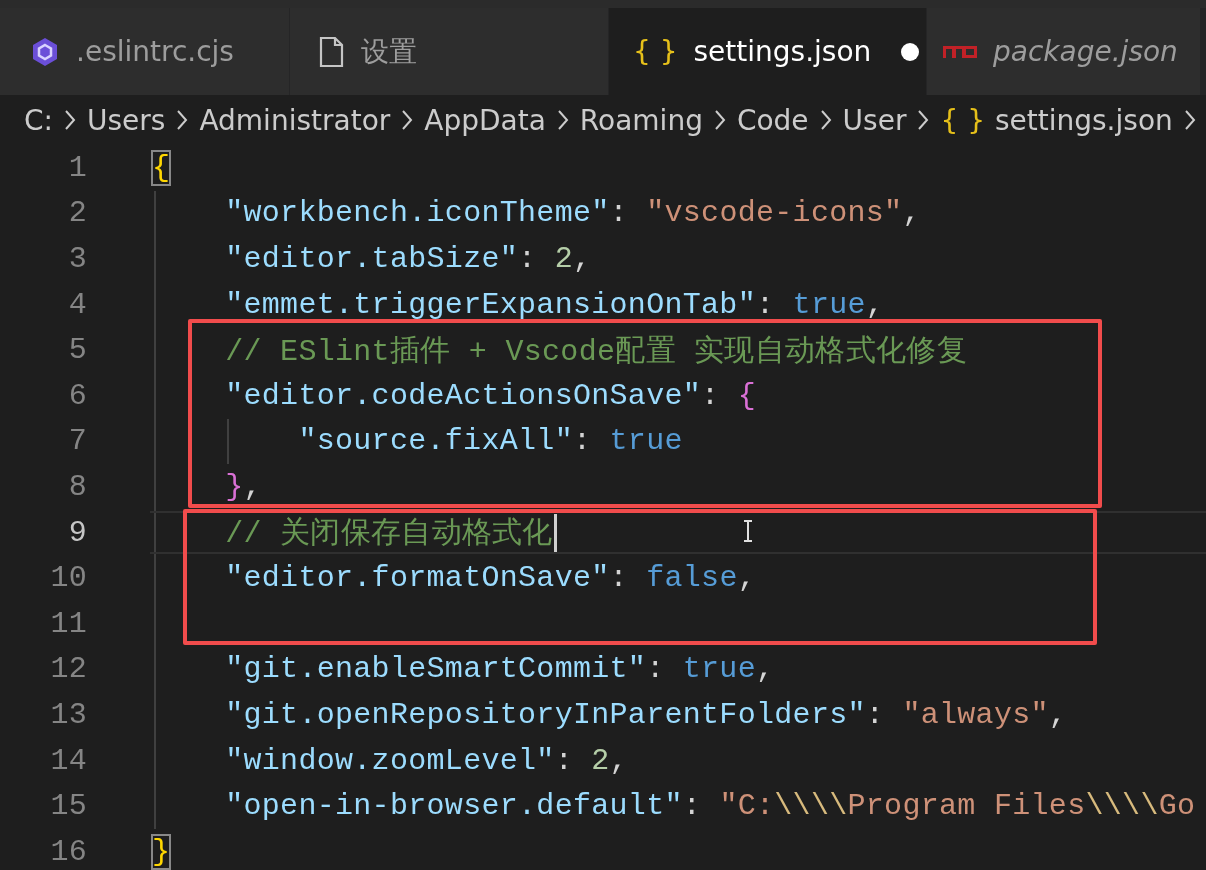  I want to click on line-number: 1, so click(77, 167).